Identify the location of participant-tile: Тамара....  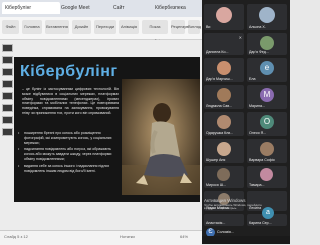
(267, 177).